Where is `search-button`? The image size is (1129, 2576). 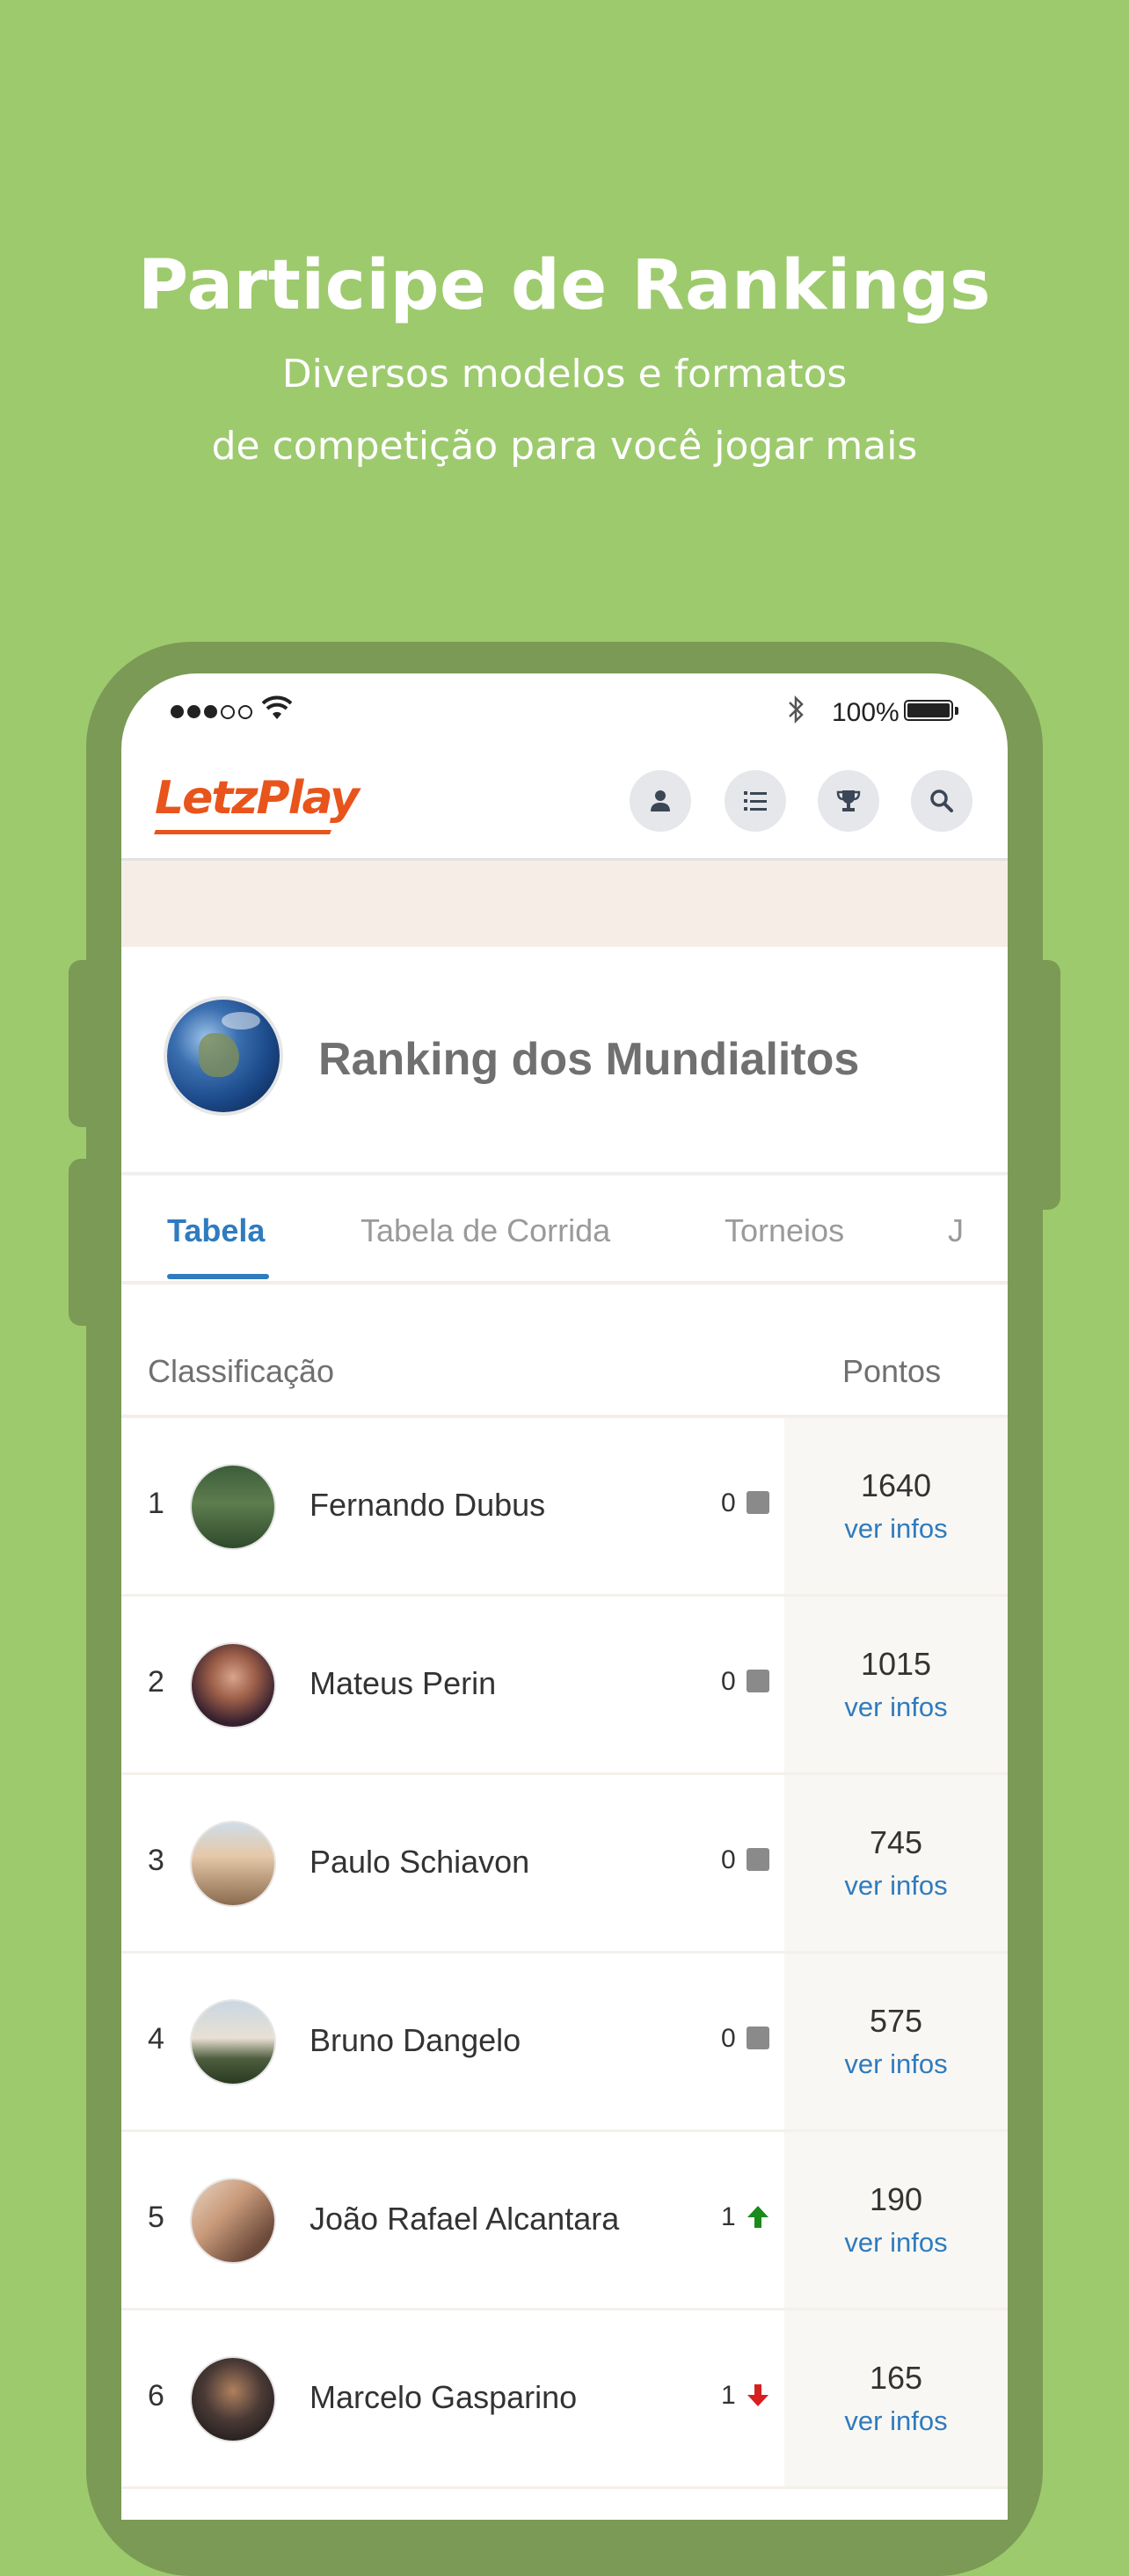
search-button is located at coordinates (942, 801).